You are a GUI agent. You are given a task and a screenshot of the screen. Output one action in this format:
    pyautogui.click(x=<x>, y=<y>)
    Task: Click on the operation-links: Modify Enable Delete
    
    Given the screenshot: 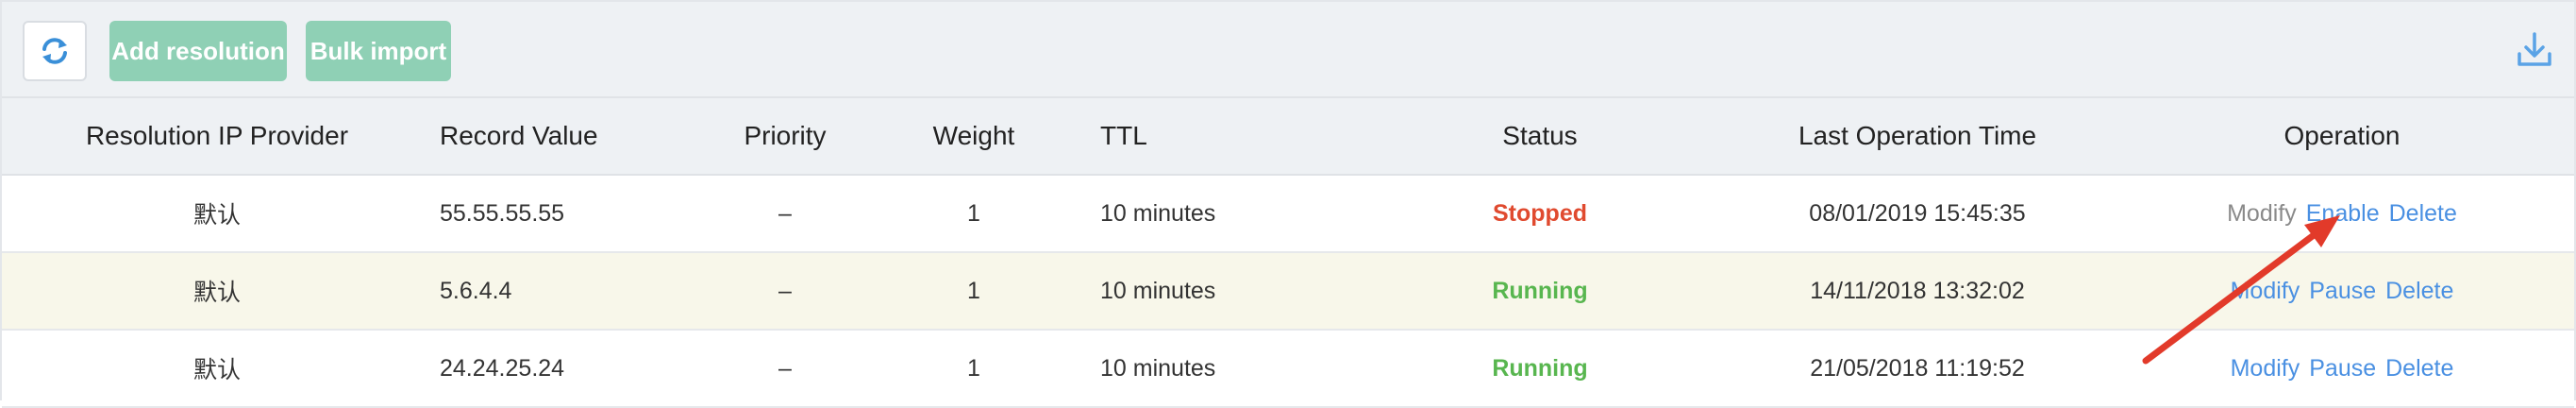 What is the action you would take?
    pyautogui.click(x=2342, y=213)
    